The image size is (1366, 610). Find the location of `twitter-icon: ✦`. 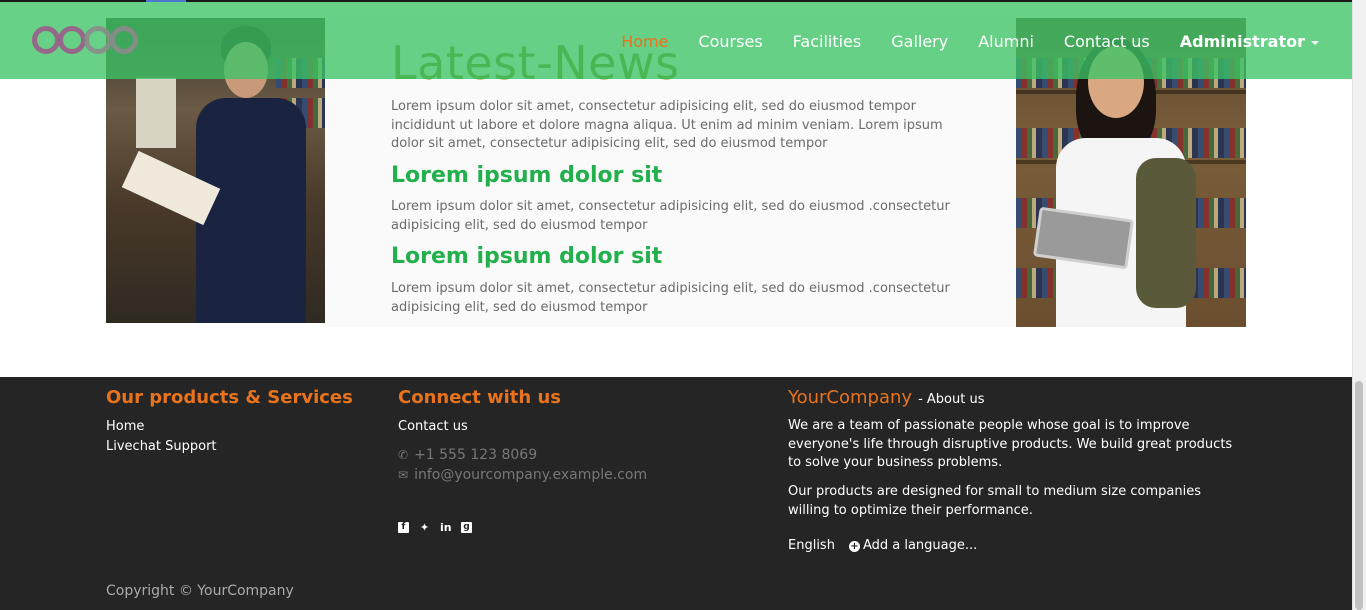

twitter-icon: ✦ is located at coordinates (424, 527).